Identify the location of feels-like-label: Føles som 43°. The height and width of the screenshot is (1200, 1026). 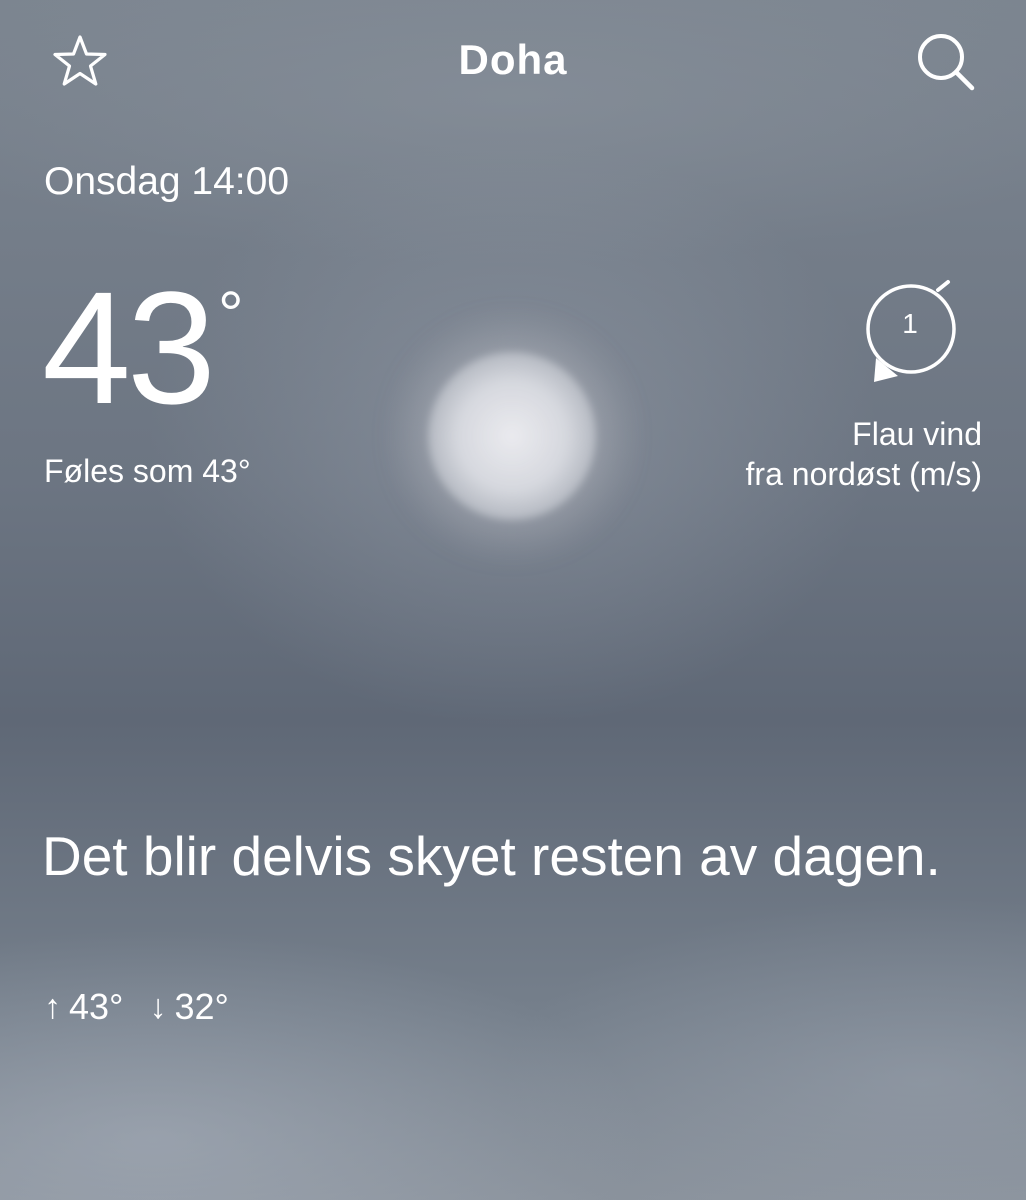
(147, 471).